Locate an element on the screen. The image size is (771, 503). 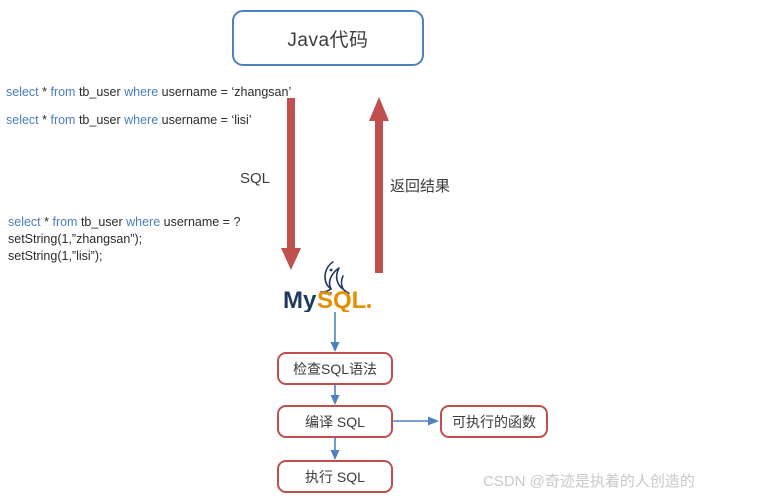
connector-check-to-compile is located at coordinates (335, 394).